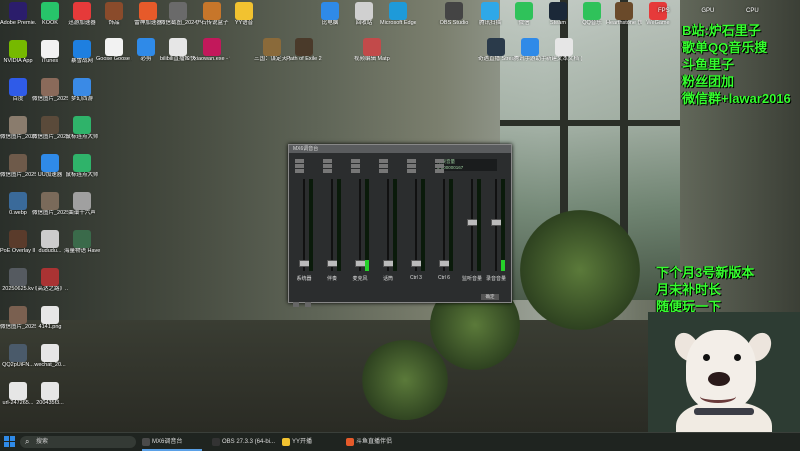 This screenshot has width=800, height=451. Describe the element at coordinates (490, 14) in the screenshot. I see `desktop-icon: 腾讯扫描` at that location.